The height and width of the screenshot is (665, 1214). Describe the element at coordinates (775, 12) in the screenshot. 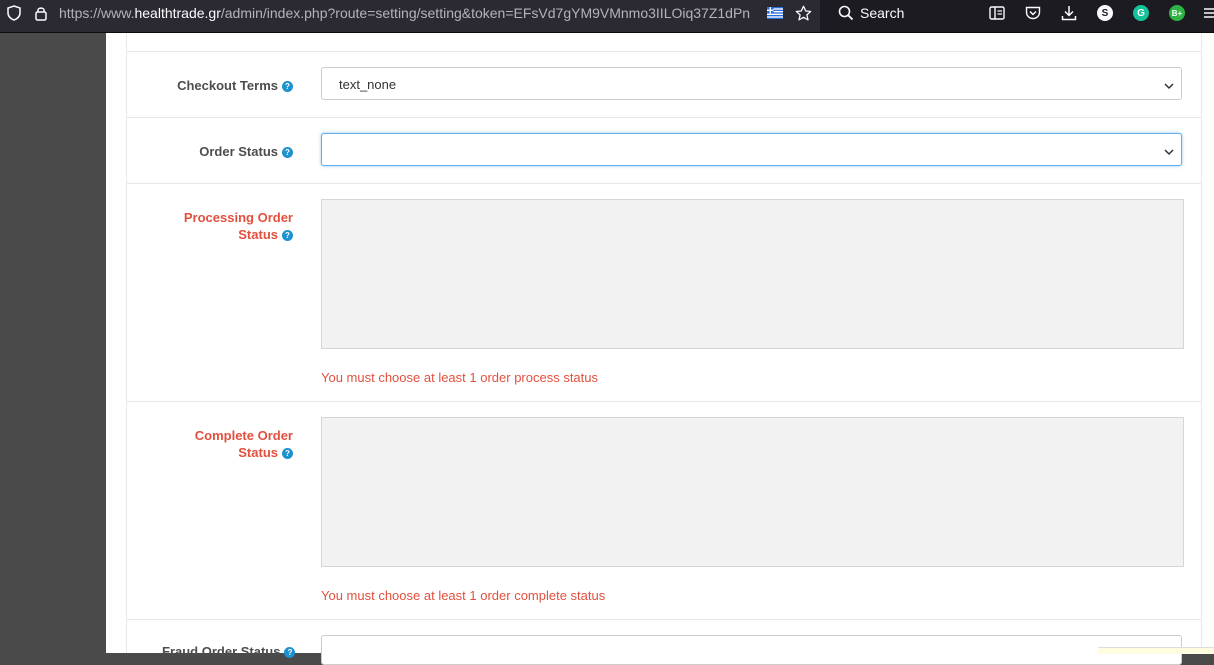

I see `greek-flag-icon` at that location.